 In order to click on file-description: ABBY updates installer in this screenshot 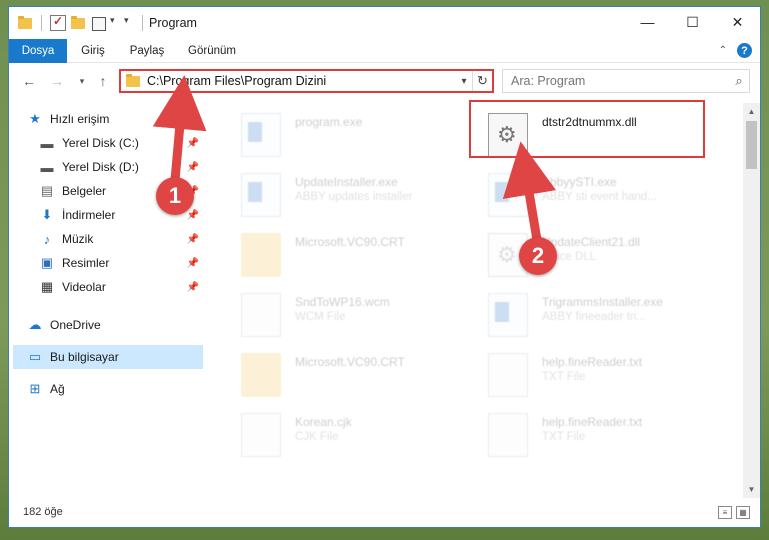, I will do `click(354, 197)`.